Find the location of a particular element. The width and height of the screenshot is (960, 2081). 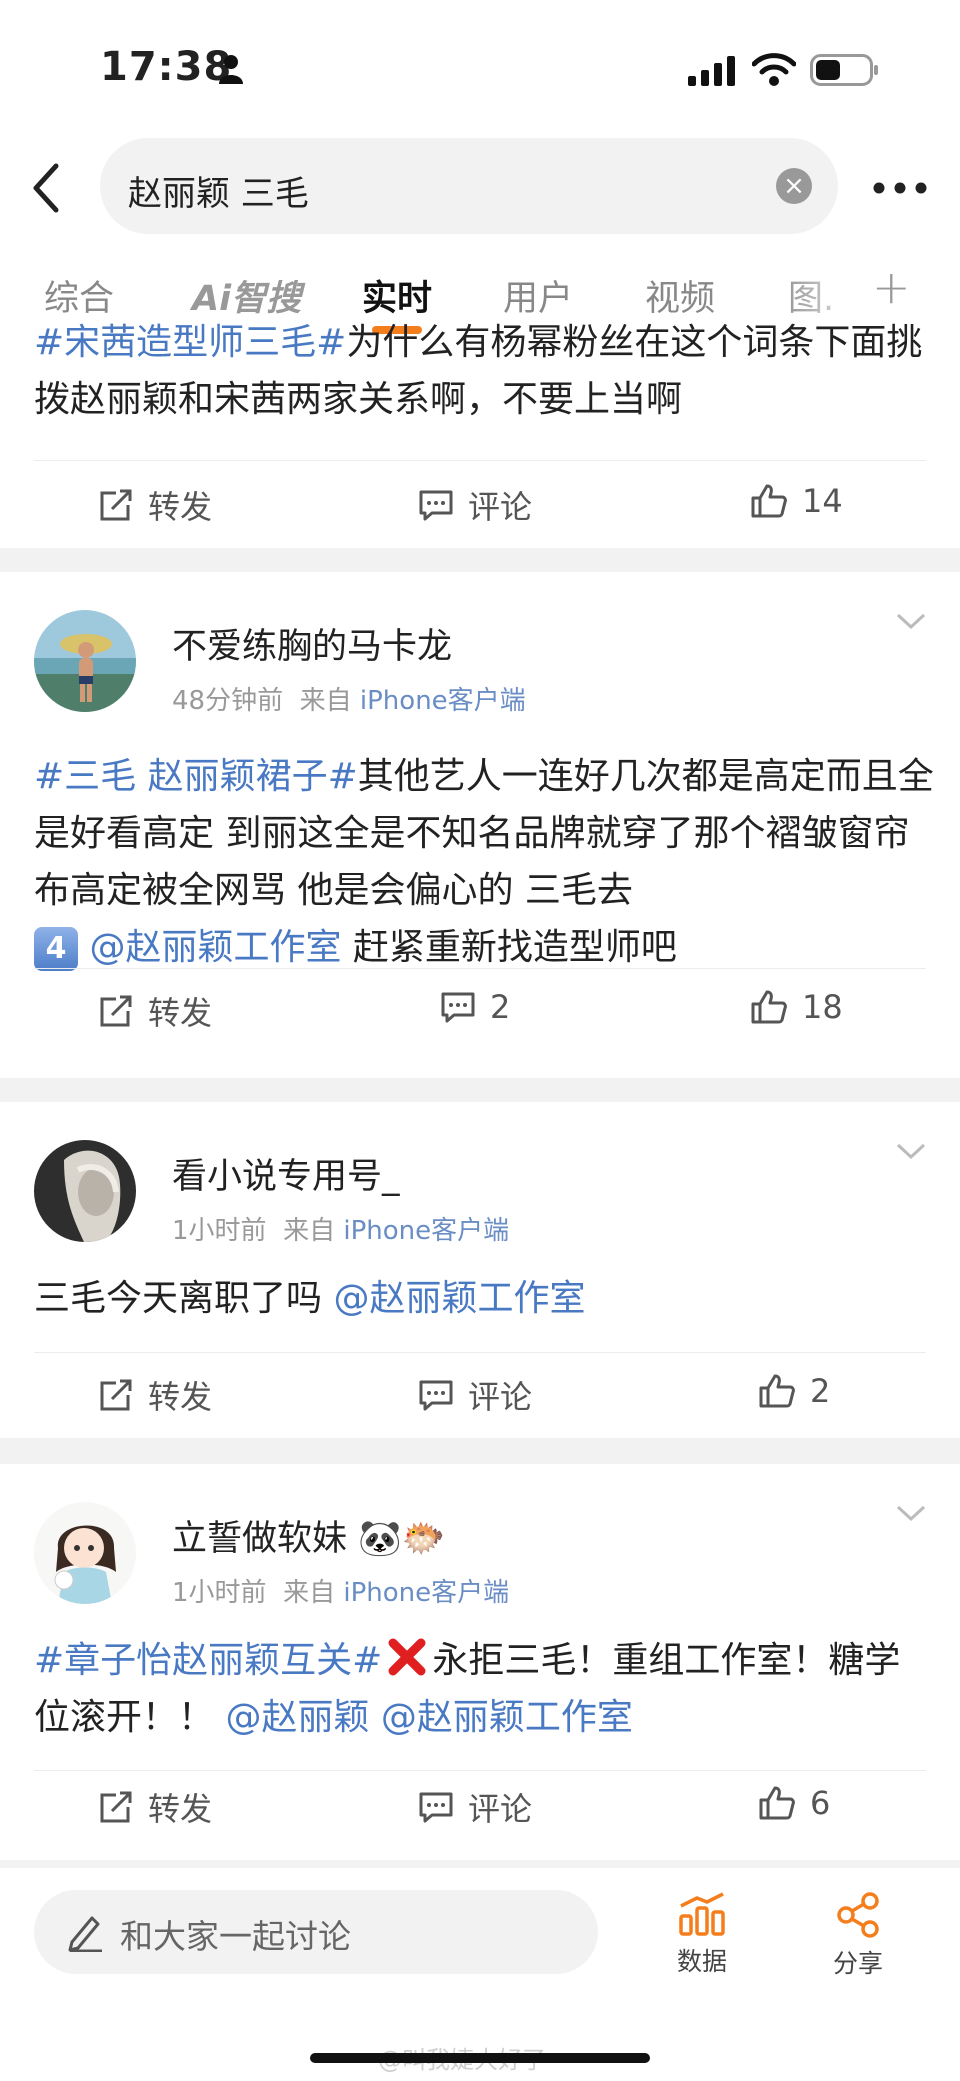

red-cross-icon is located at coordinates (407, 1657).